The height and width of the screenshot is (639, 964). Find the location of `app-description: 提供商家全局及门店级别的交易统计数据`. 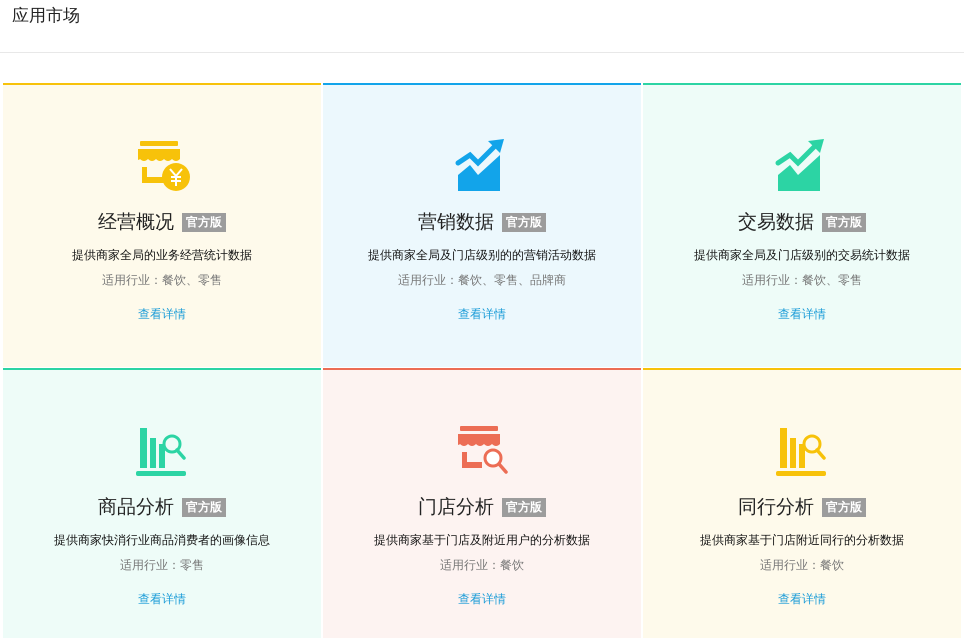

app-description: 提供商家全局及门店级别的交易统计数据 is located at coordinates (802, 255).